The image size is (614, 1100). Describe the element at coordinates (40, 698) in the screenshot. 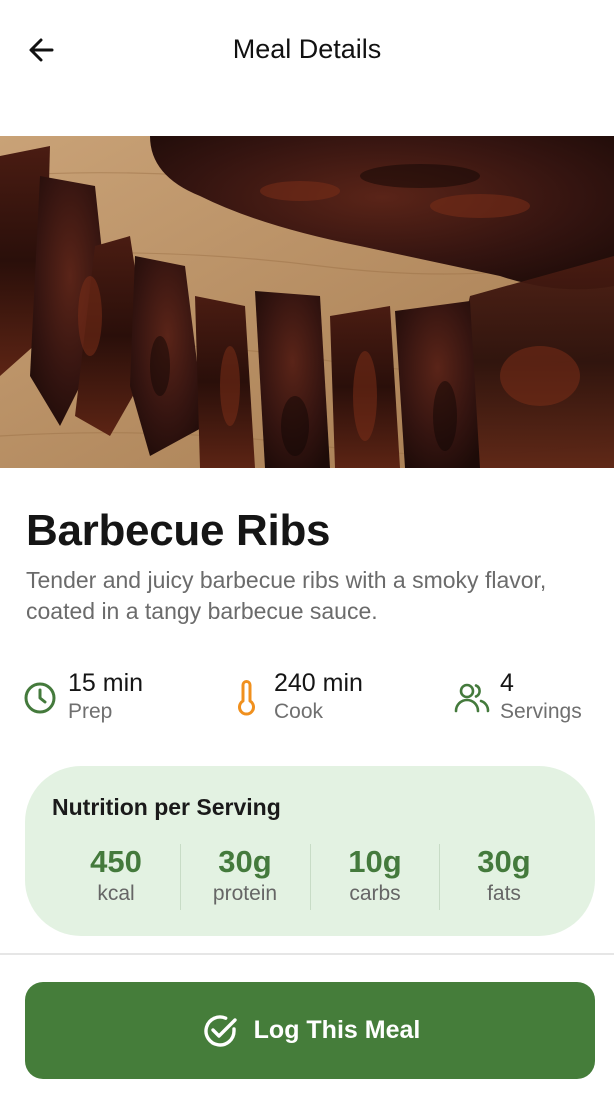

I see `clock-icon` at that location.